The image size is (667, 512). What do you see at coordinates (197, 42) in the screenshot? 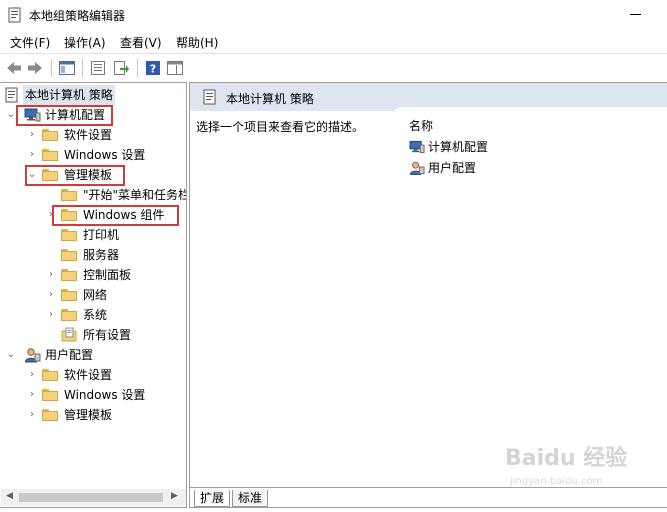
I see `menu-help: 帮助(H)` at bounding box center [197, 42].